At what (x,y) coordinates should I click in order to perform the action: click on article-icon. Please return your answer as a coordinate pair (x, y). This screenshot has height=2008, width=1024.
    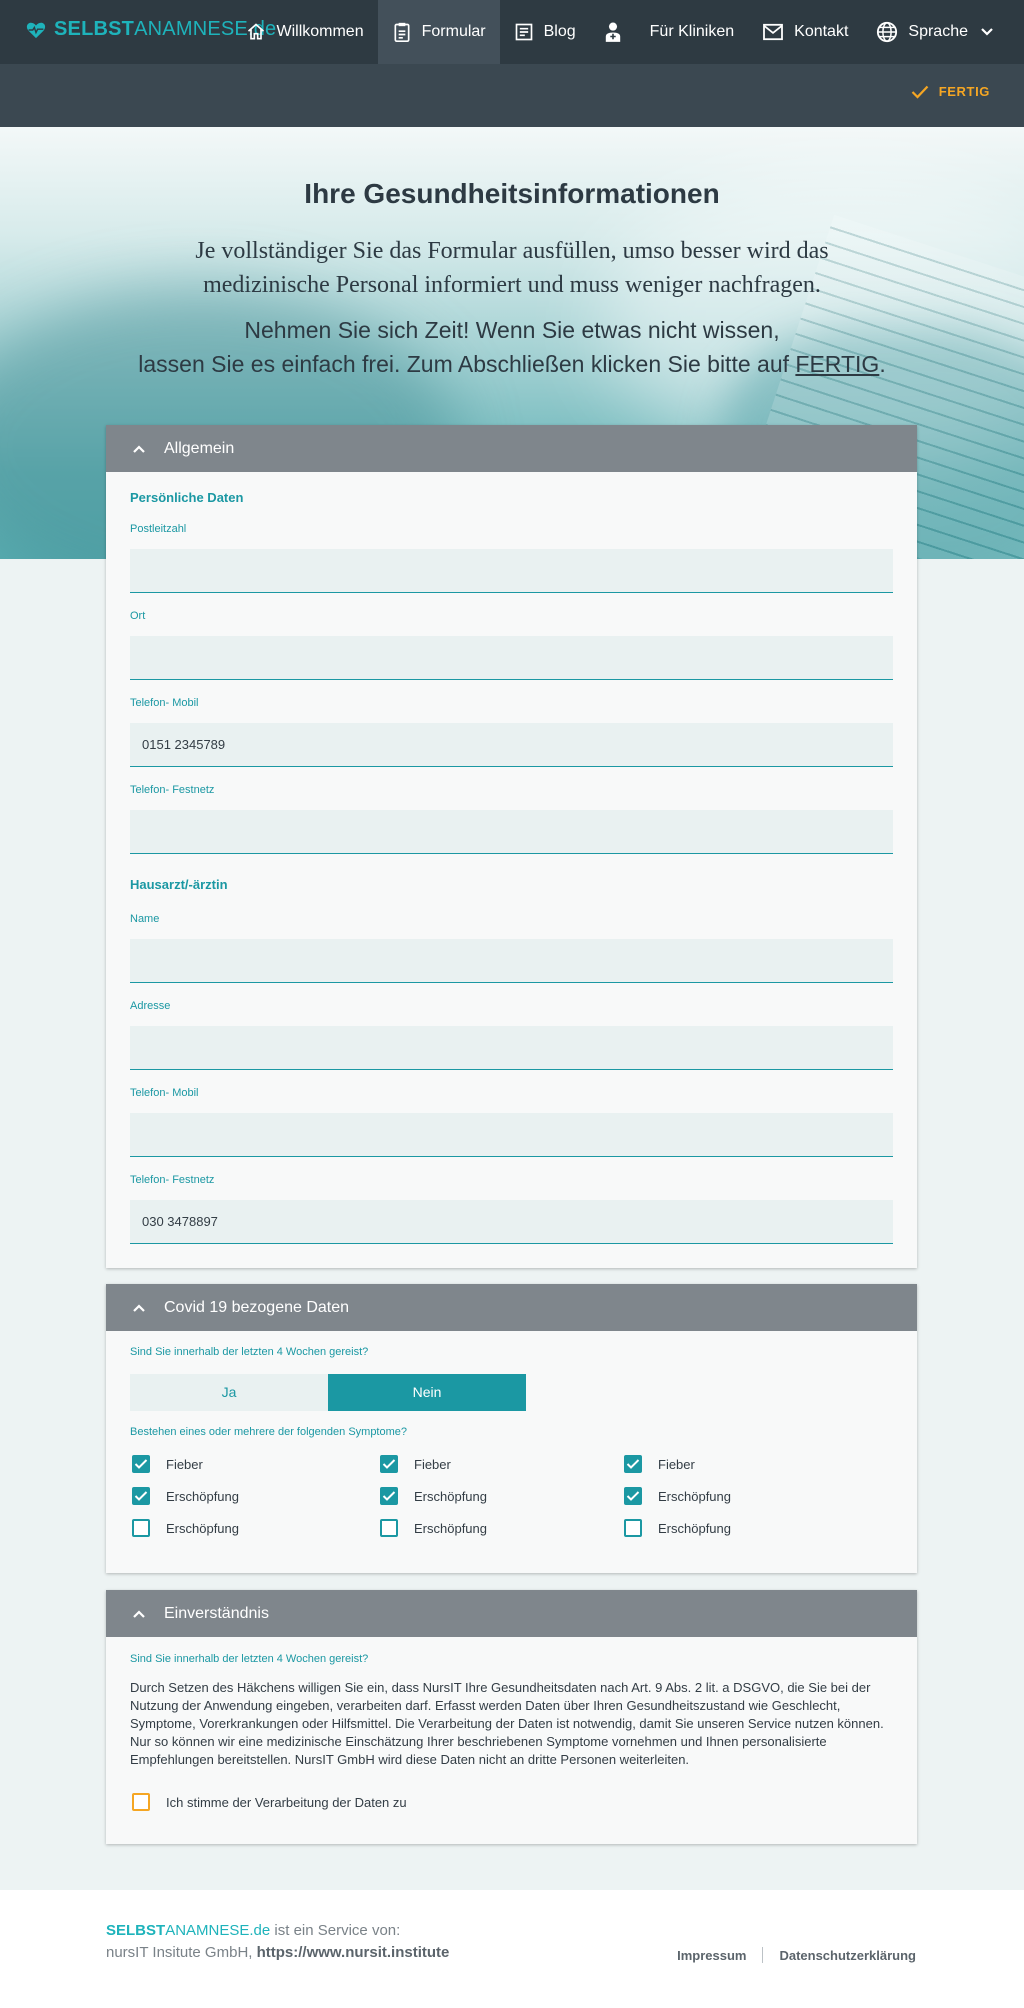
    Looking at the image, I should click on (523, 32).